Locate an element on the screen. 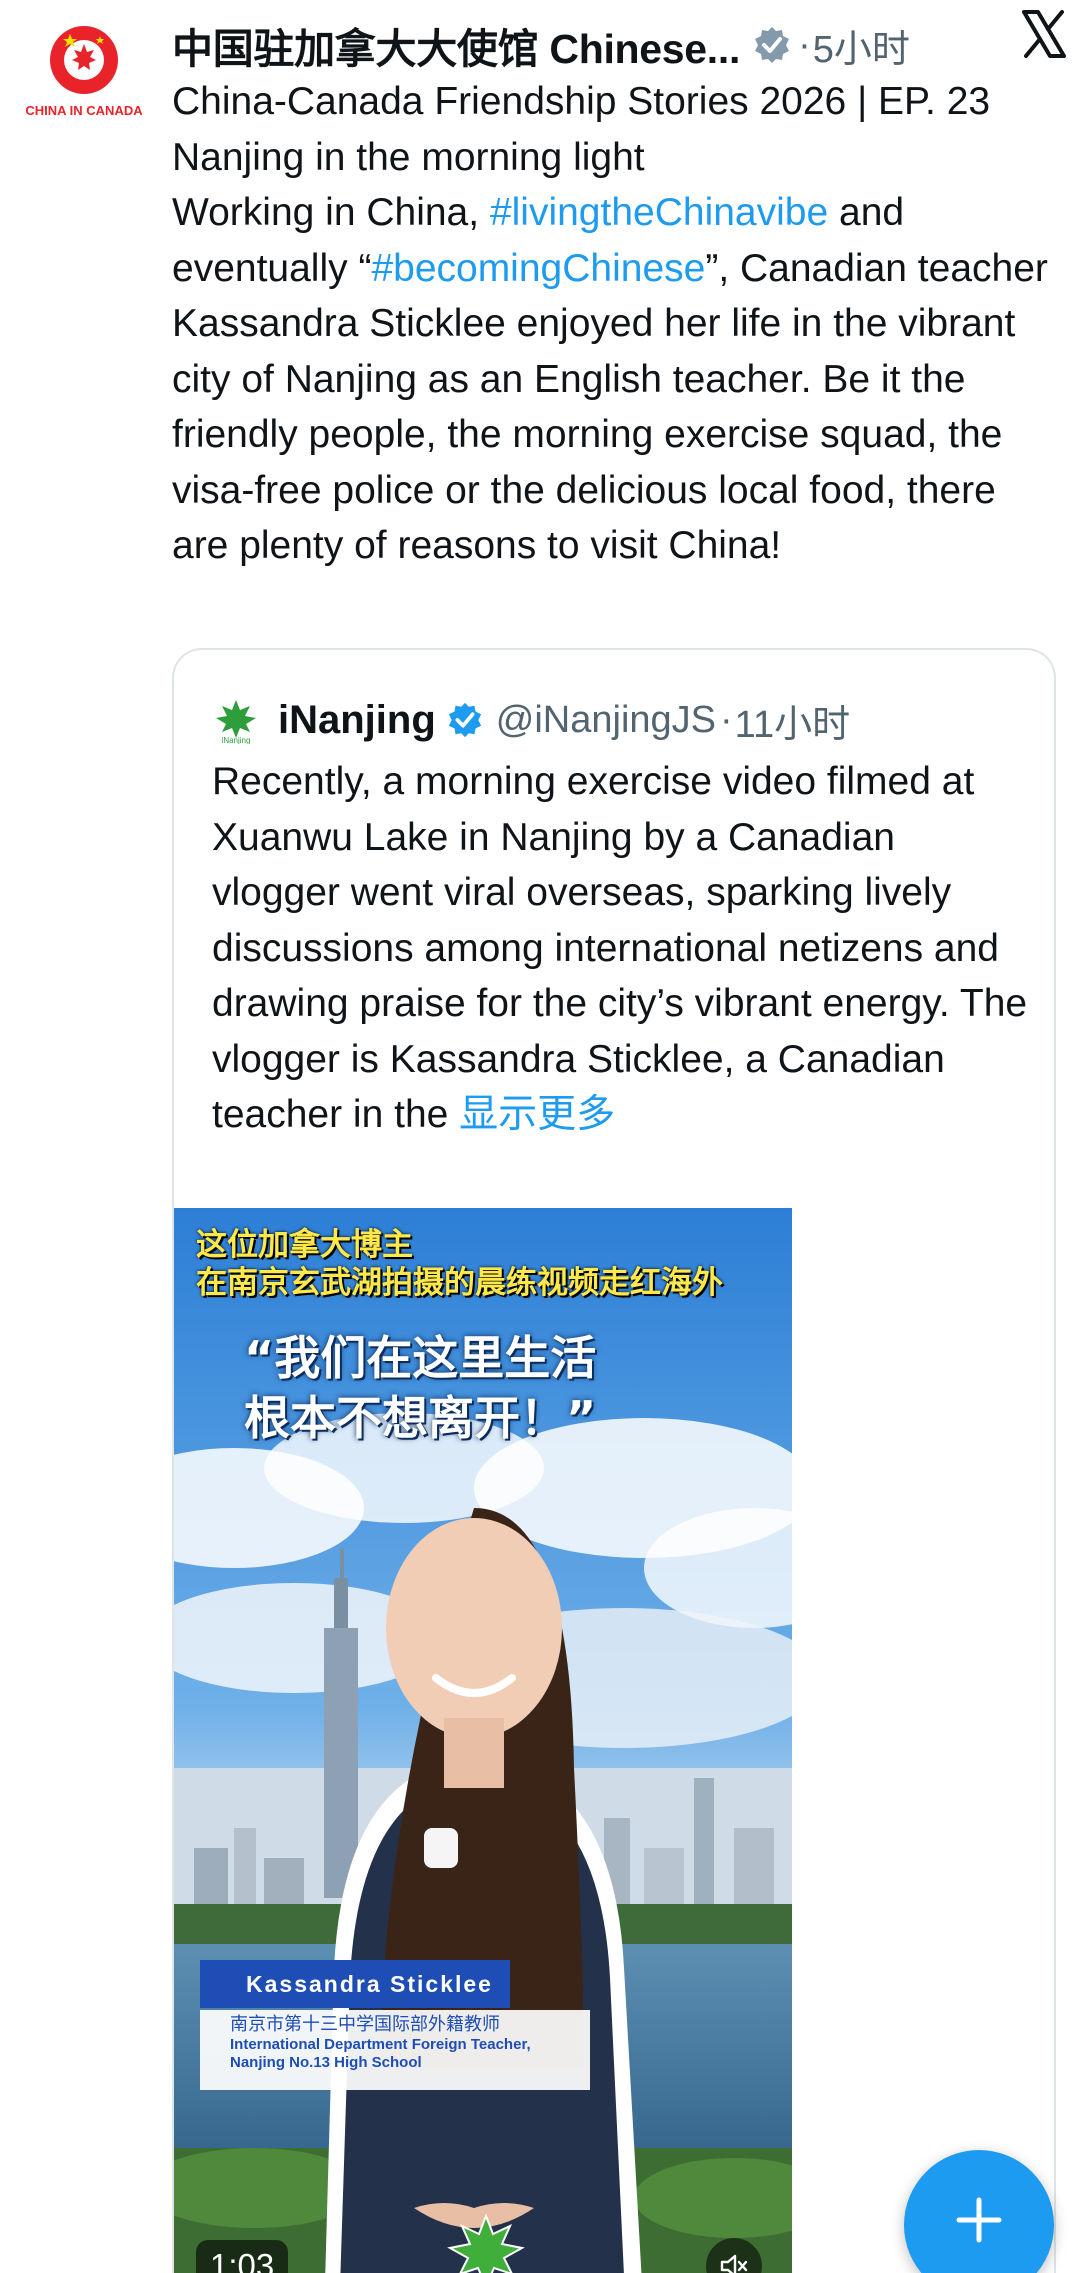 This screenshot has width=1080, height=2273. video-title-en: Nanjing No.13 High School is located at coordinates (326, 2062).